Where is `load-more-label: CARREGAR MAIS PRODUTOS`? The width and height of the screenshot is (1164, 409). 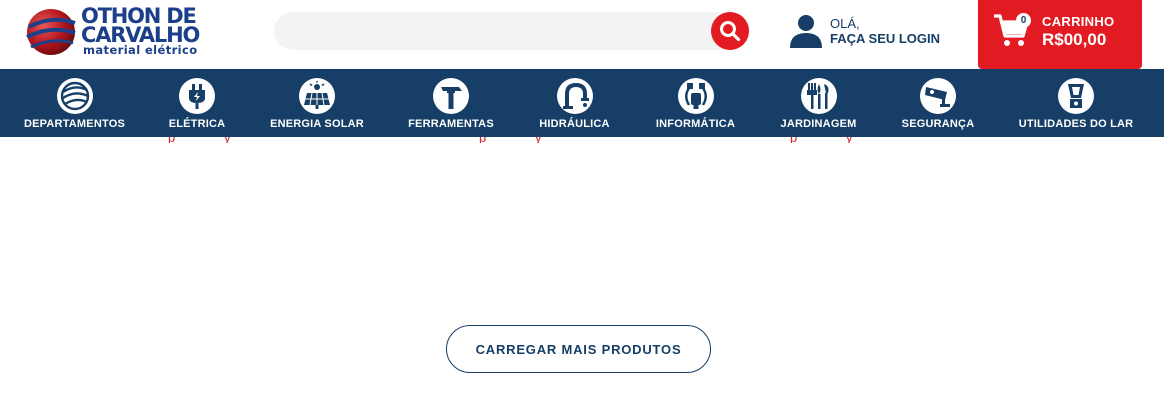 load-more-label: CARREGAR MAIS PRODUTOS is located at coordinates (578, 349).